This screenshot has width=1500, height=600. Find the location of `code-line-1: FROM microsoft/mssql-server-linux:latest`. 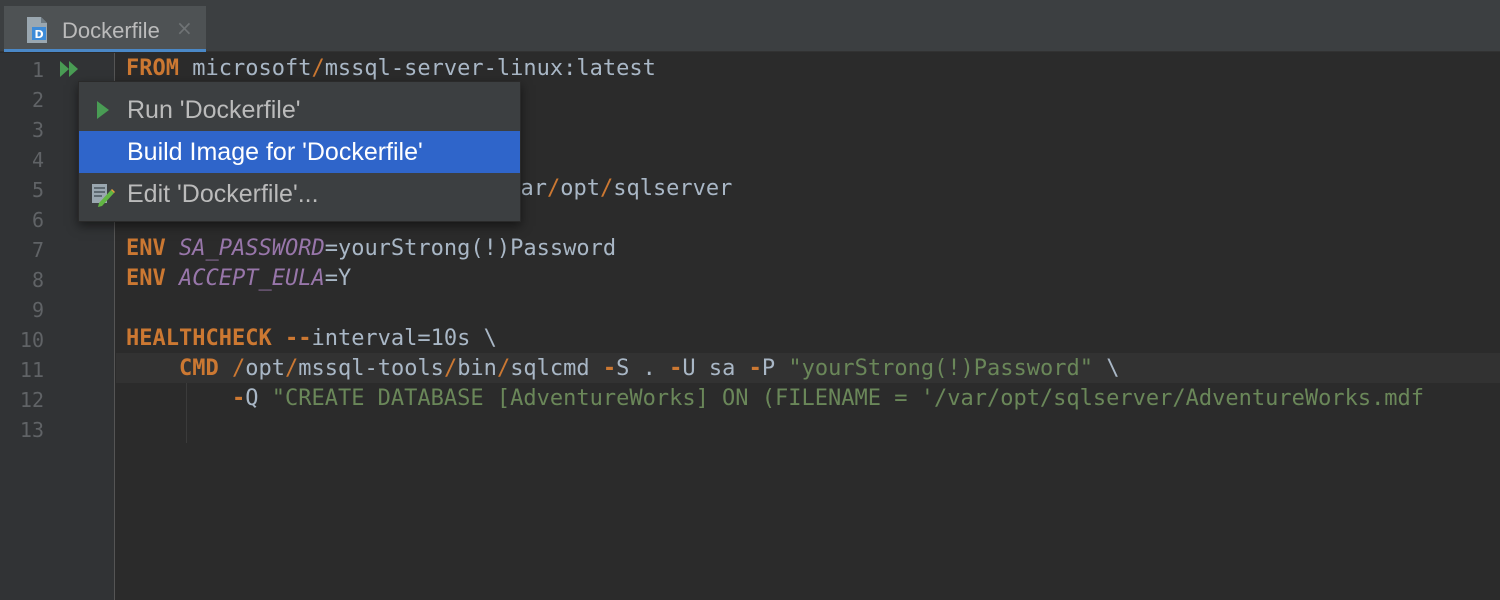

code-line-1: FROM microsoft/mssql-server-linux:latest is located at coordinates (391, 69).